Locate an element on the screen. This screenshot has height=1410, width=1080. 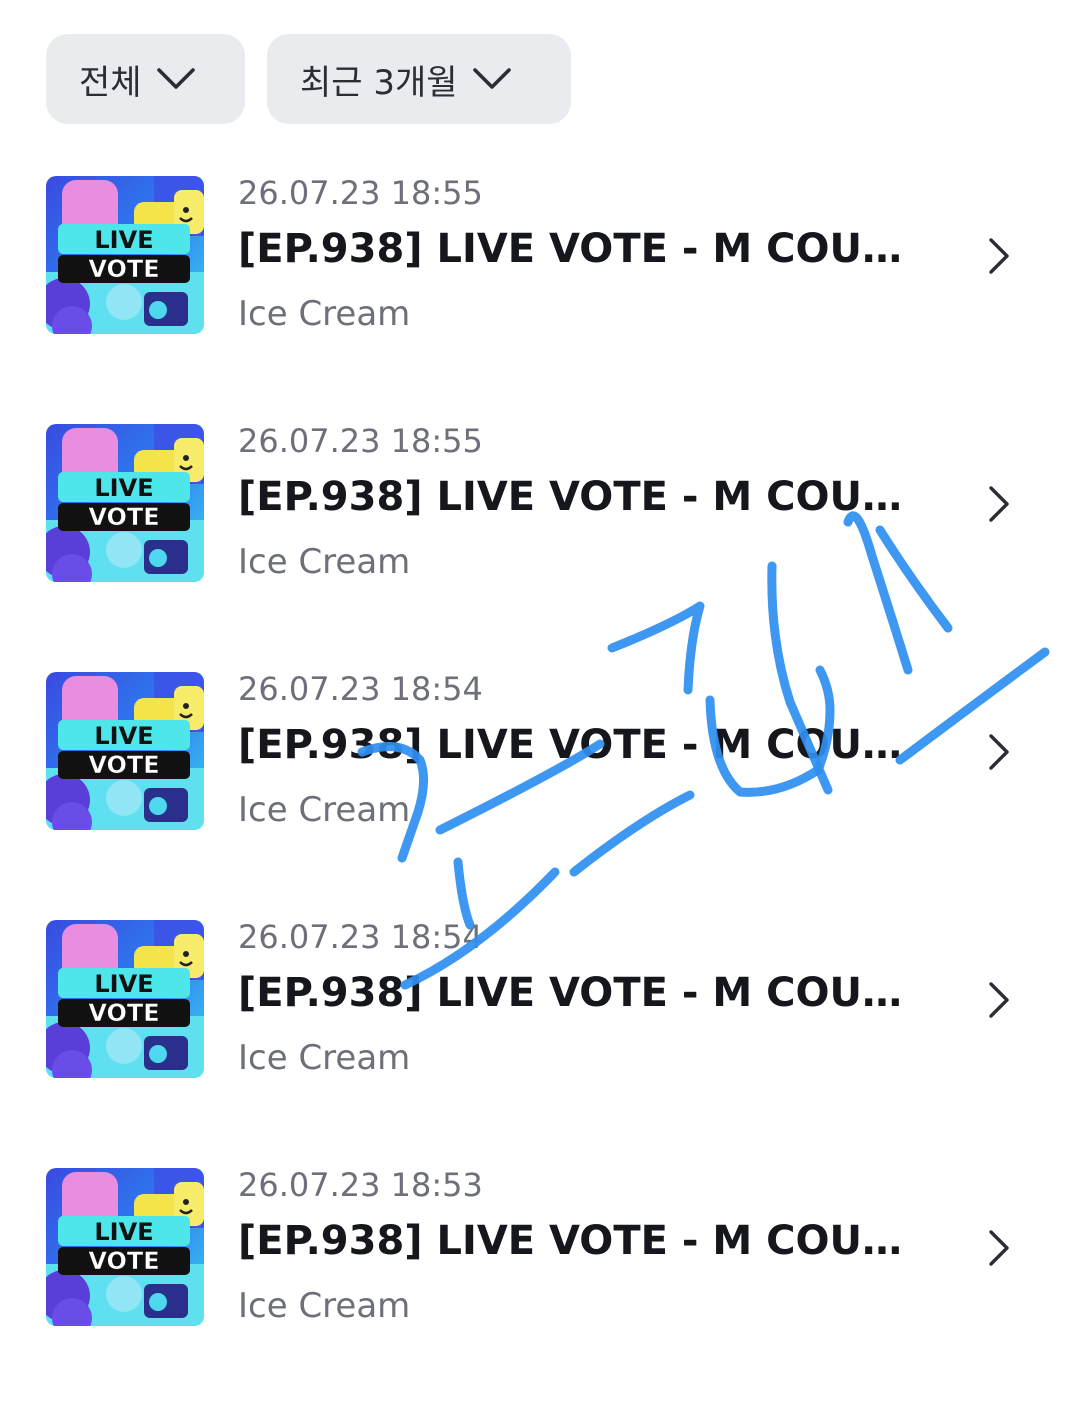
period-filter-dropdown: 최근 3개월 is located at coordinates (419, 79).